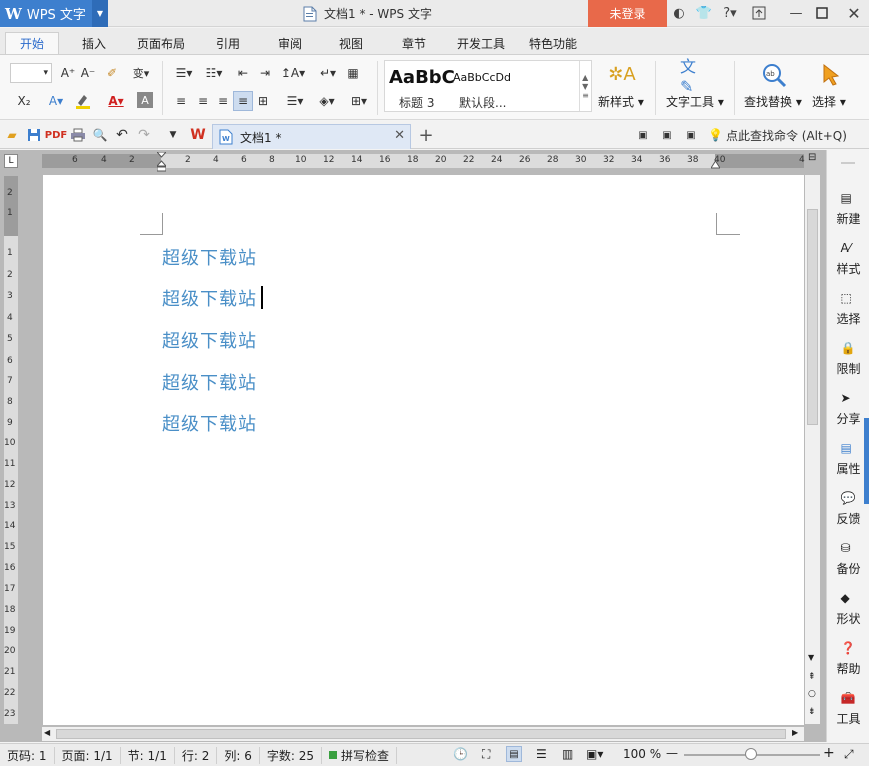 This screenshot has width=869, height=766. I want to click on distributed-icon: ⊞, so click(263, 101).